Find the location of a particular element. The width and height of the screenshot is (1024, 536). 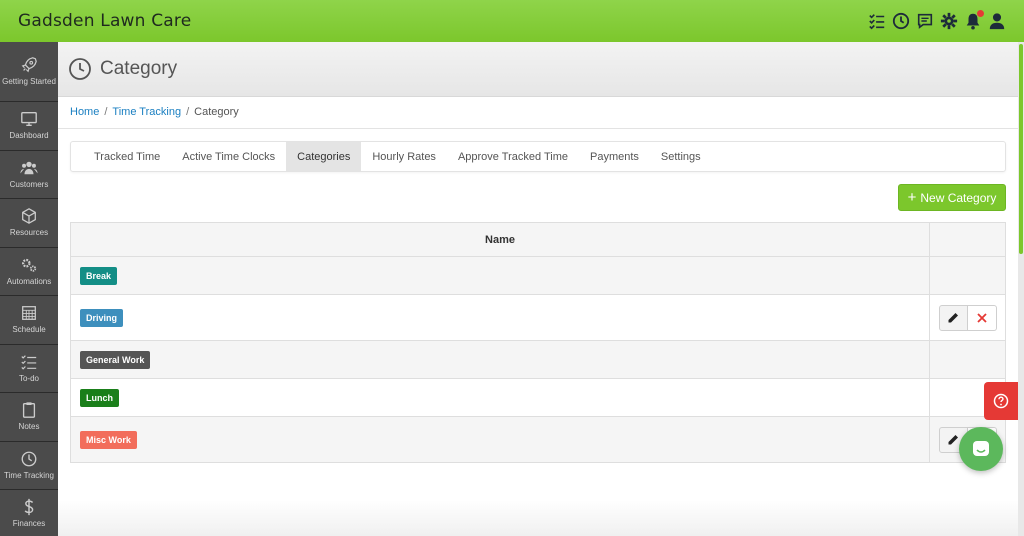

monitor-icon is located at coordinates (29, 119).